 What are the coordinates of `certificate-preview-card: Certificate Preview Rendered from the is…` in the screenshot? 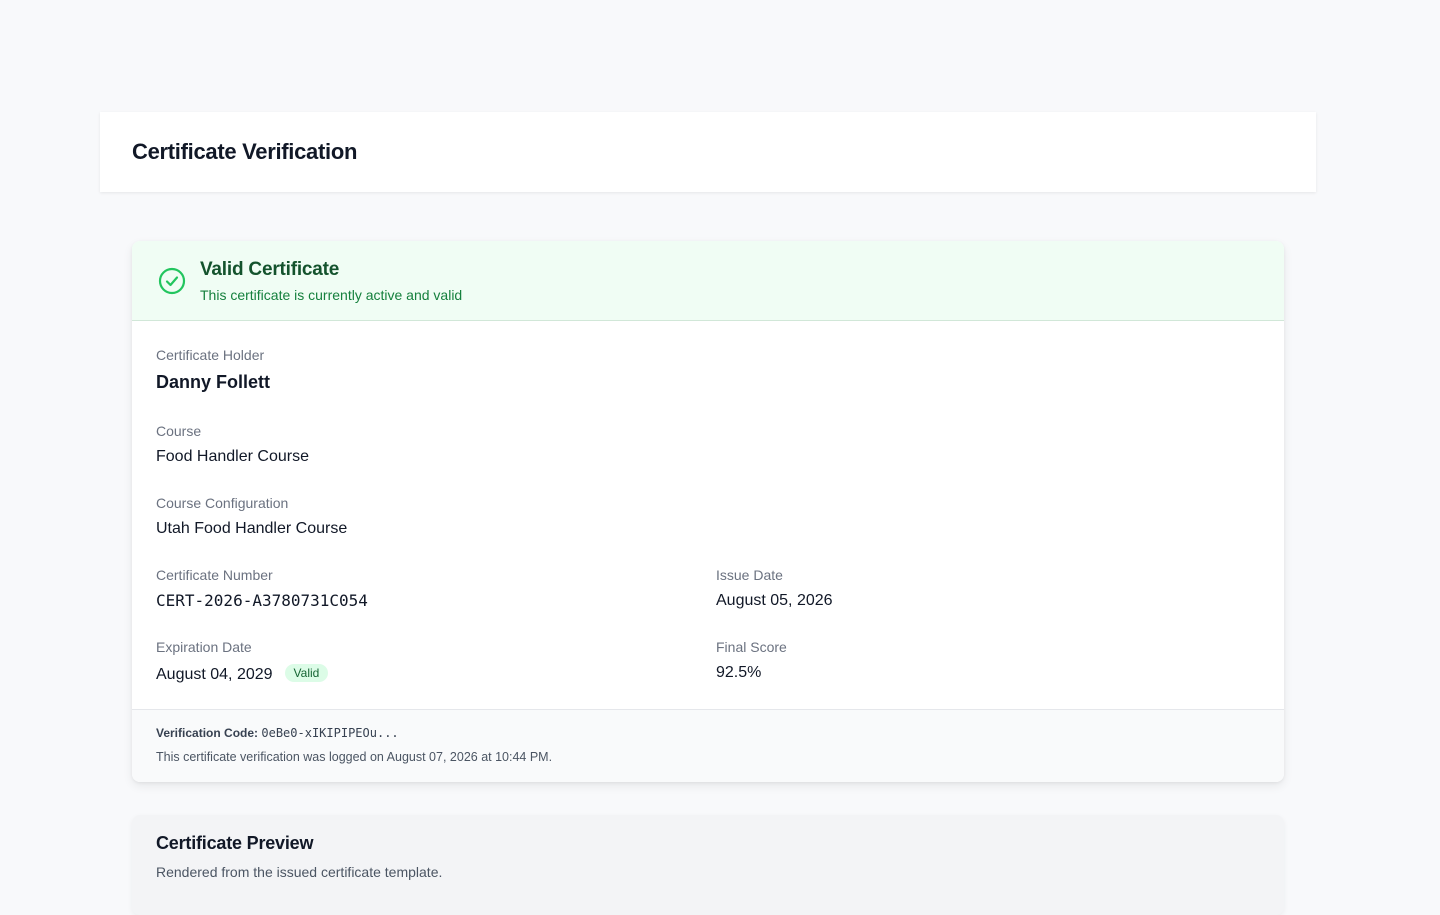 It's located at (708, 865).